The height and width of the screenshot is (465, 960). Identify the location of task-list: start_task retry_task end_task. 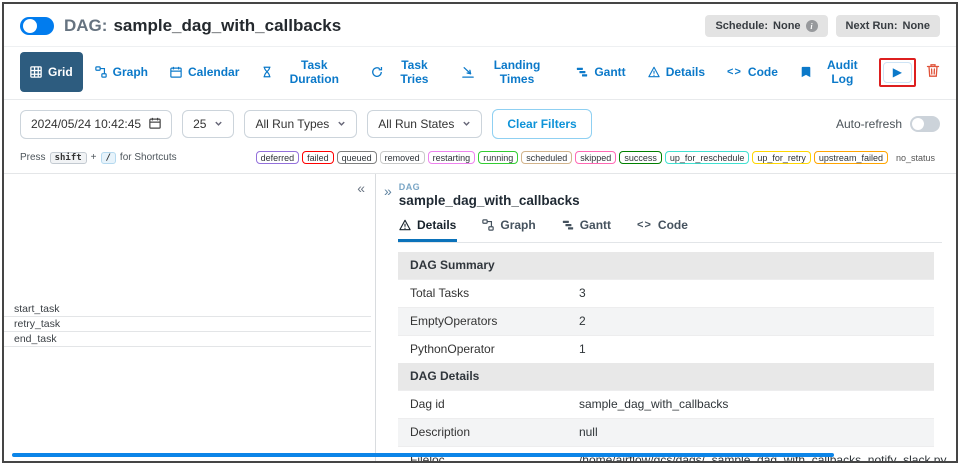
(187, 324).